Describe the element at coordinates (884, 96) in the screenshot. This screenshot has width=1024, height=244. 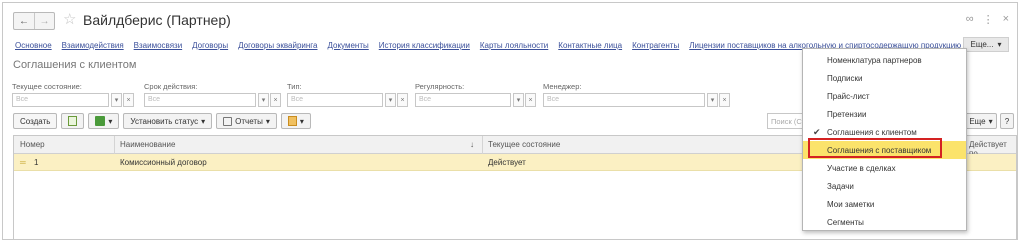
I see `menu-item-price-list: Прайс-лист` at that location.